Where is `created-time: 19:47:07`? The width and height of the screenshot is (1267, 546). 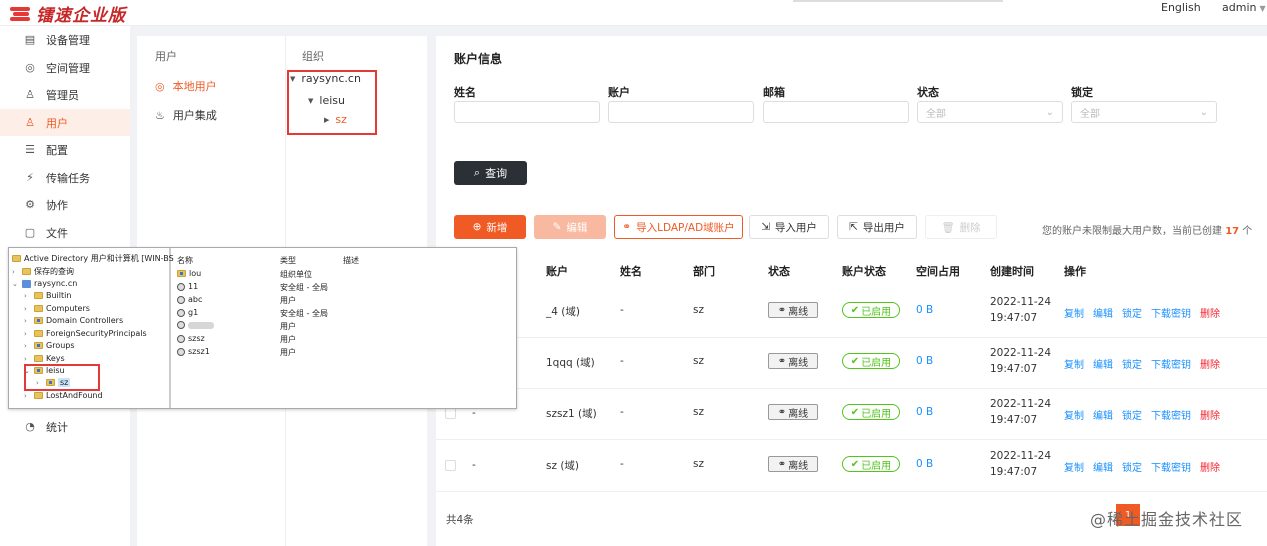
created-time: 19:47:07 is located at coordinates (1014, 318).